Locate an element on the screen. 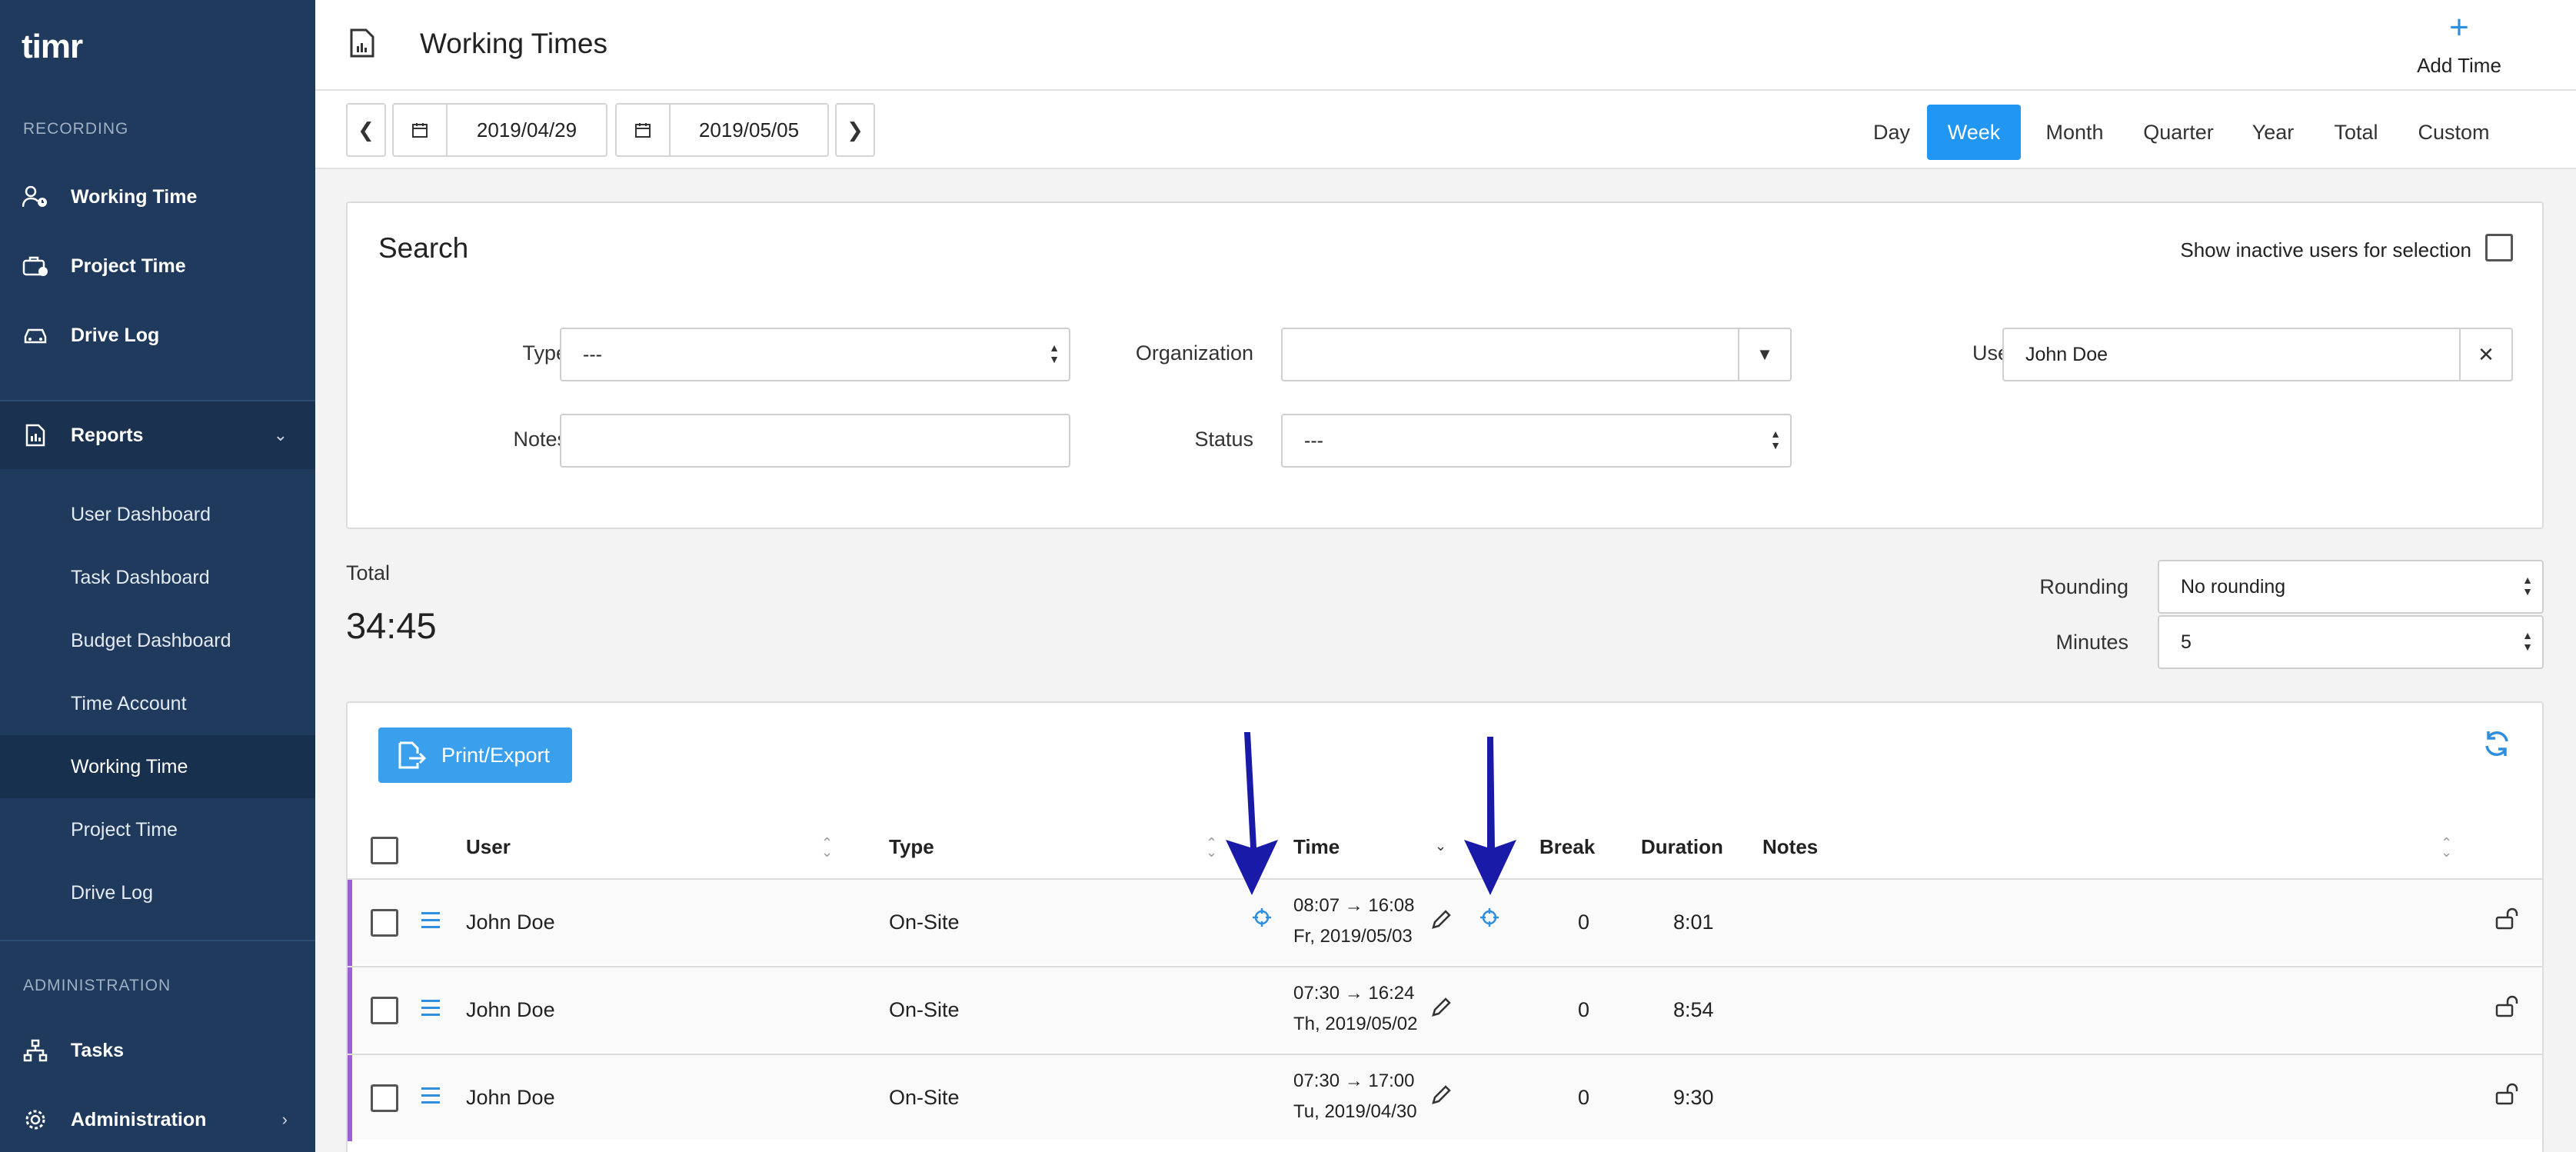 The image size is (2576, 1152). period-tab-year: Year is located at coordinates (2273, 132).